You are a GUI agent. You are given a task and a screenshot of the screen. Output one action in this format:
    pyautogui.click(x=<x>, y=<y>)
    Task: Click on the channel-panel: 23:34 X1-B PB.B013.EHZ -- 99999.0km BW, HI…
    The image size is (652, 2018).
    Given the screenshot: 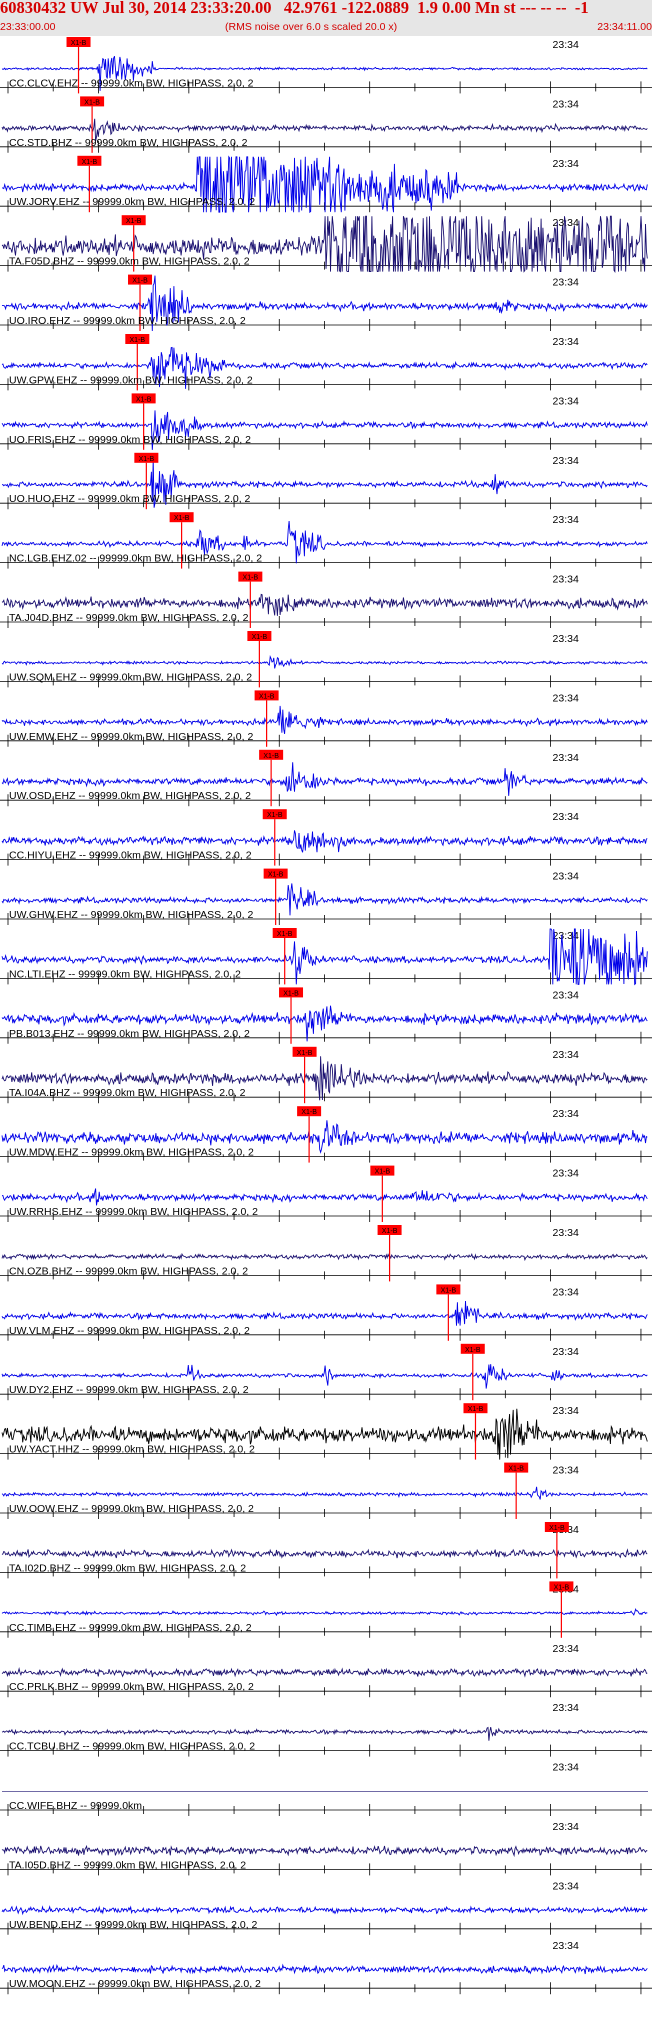 What is the action you would take?
    pyautogui.click(x=326, y=1015)
    